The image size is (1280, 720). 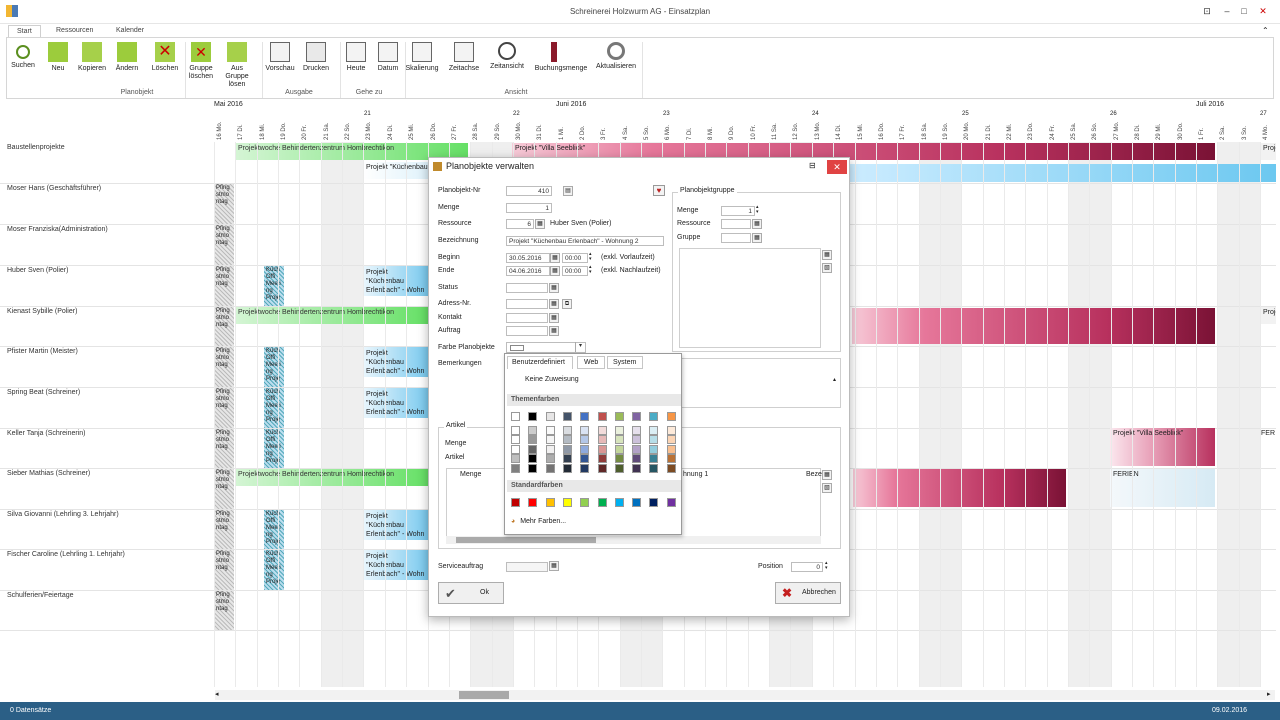 What do you see at coordinates (165, 57) in the screenshot?
I see `delete-button: ✕ Löschen` at bounding box center [165, 57].